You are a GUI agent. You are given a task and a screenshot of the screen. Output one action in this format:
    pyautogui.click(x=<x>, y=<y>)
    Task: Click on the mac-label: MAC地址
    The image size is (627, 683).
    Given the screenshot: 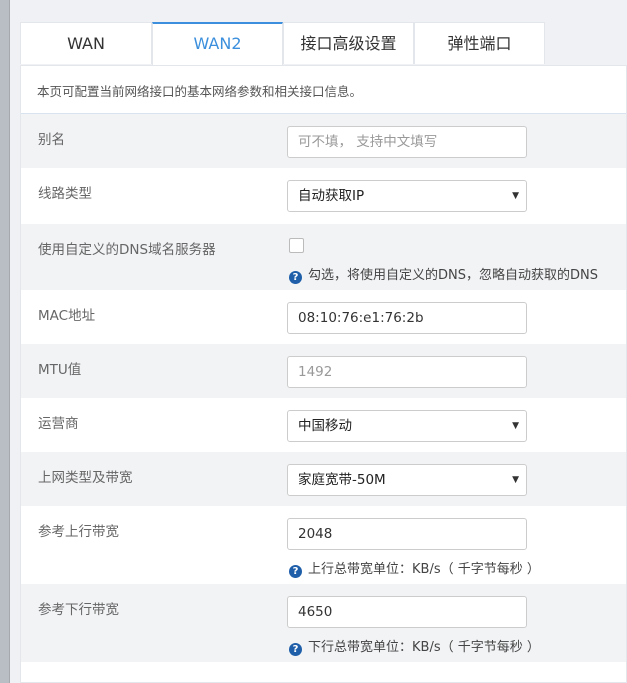 What is the action you would take?
    pyautogui.click(x=67, y=316)
    